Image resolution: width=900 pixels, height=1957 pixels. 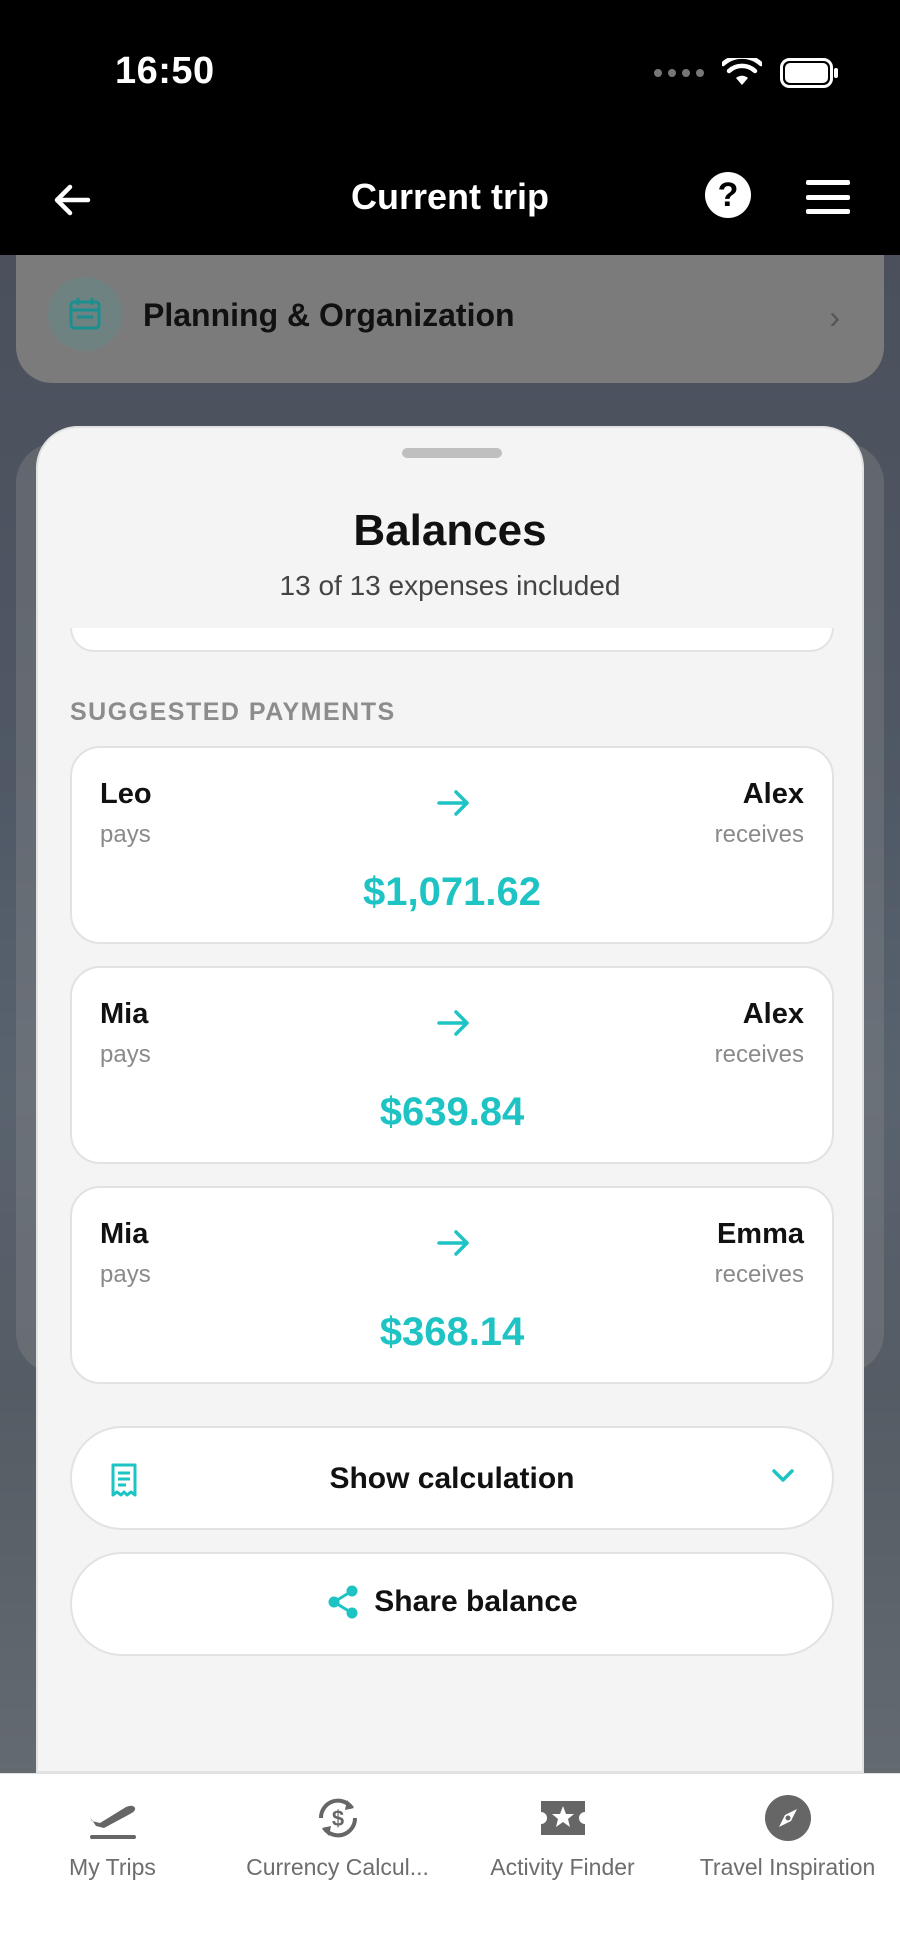 I want to click on sheet-title: Balances, so click(x=450, y=530).